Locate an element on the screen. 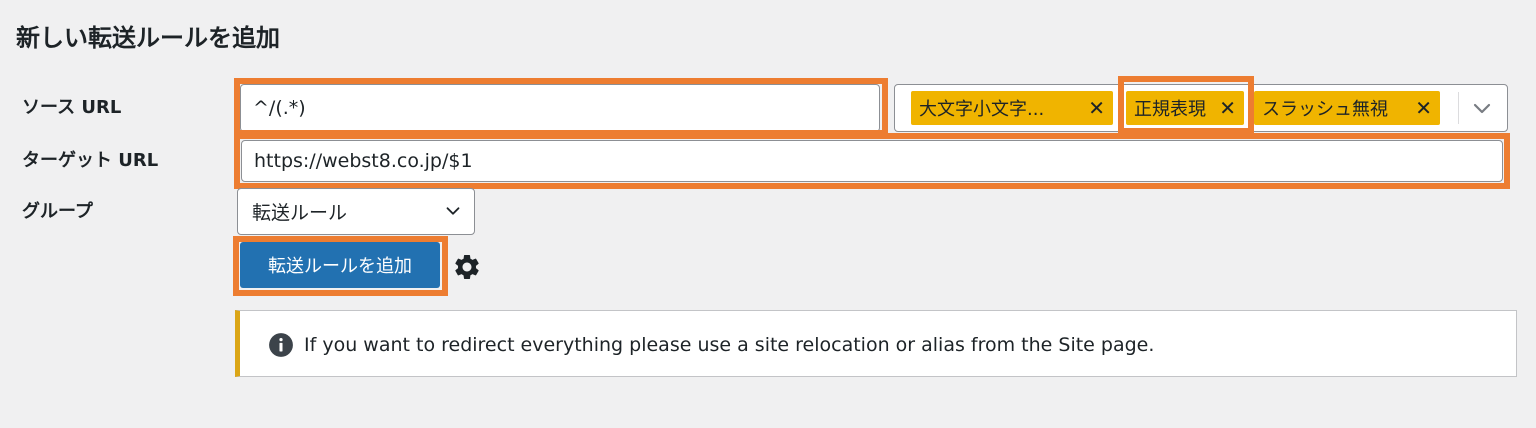 This screenshot has height=428, width=1536. flags-divider is located at coordinates (1458, 108).